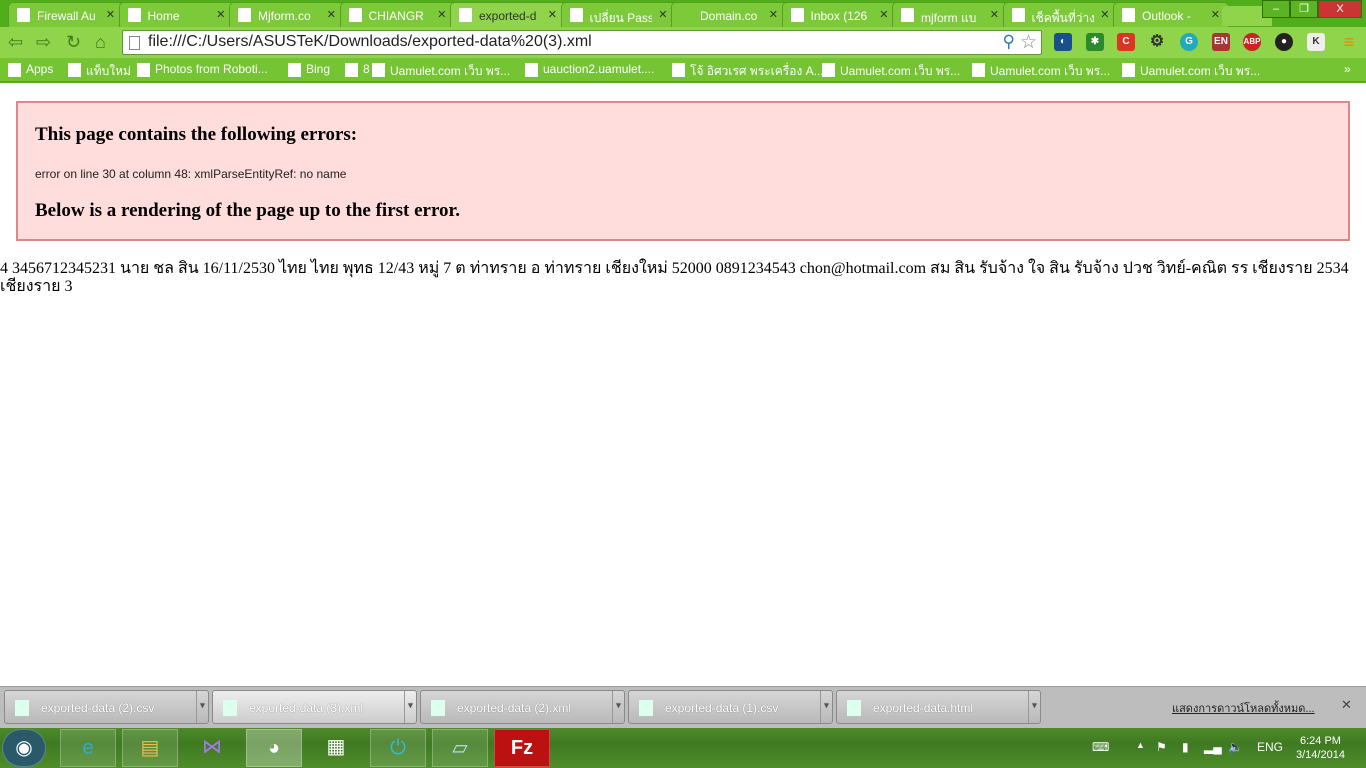  I want to click on bookmarks-more-button: », so click(1347, 69).